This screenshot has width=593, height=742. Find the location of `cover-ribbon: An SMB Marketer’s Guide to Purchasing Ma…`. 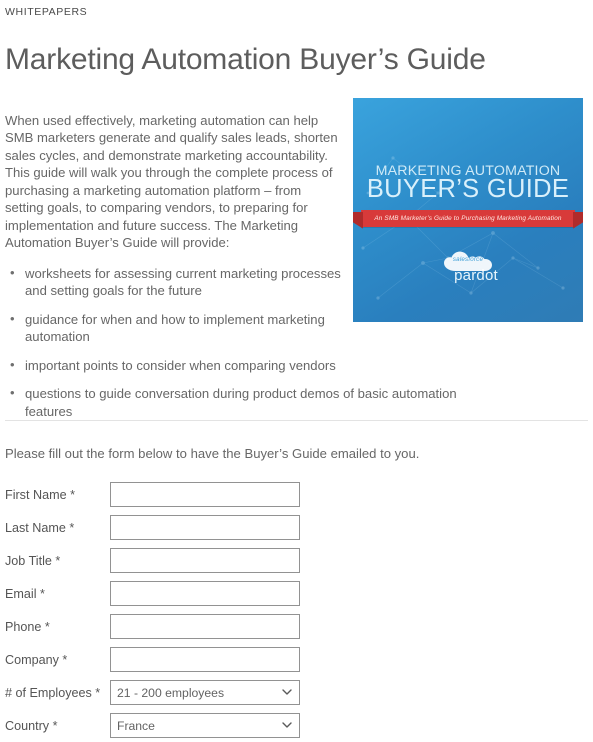

cover-ribbon: An SMB Marketer’s Guide to Purchasing Ma… is located at coordinates (468, 218).